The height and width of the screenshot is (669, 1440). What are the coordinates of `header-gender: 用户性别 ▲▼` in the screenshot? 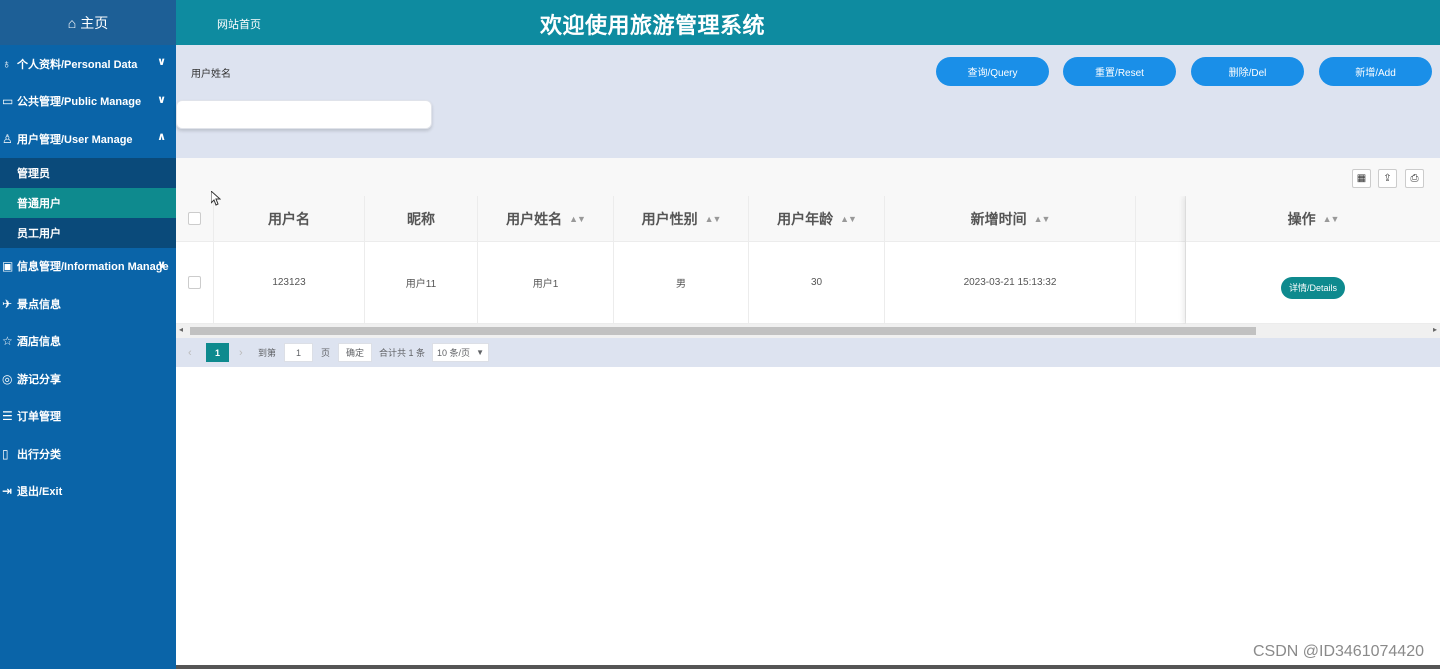 It's located at (681, 218).